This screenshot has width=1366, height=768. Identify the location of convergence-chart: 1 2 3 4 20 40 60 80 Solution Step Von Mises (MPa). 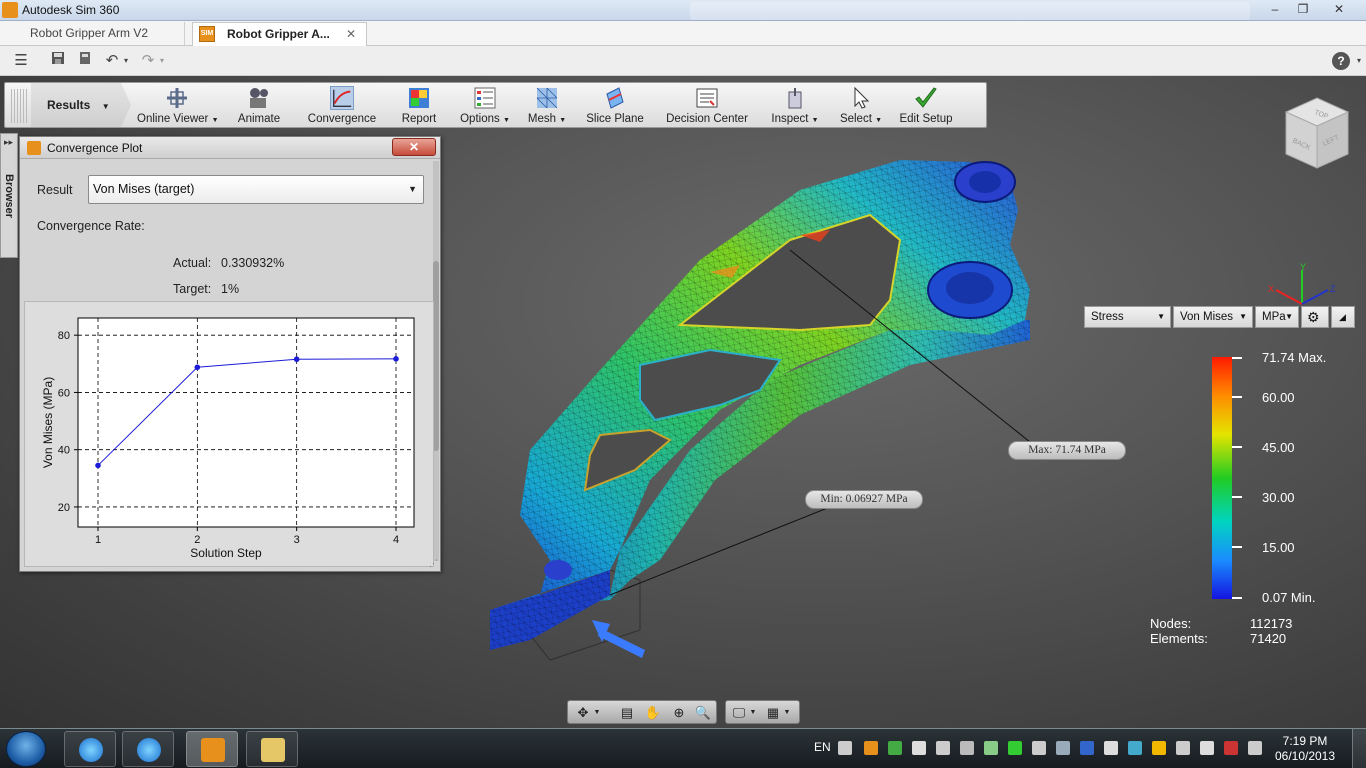
(229, 434).